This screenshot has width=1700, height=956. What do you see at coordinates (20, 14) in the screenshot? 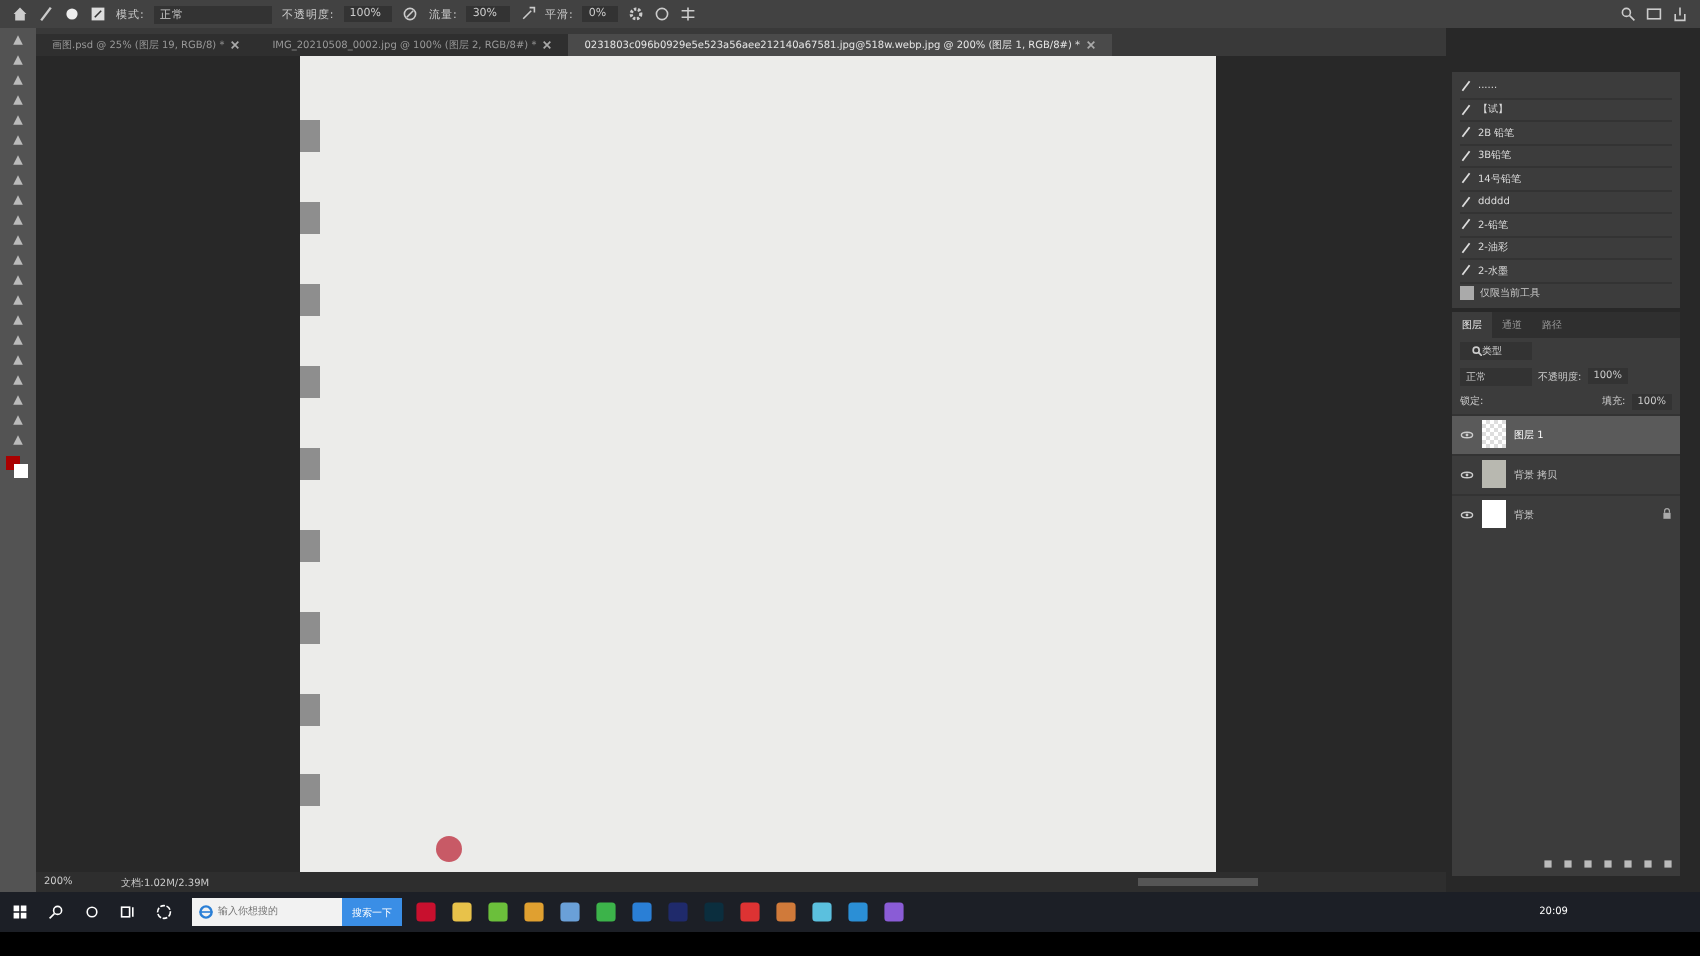
I see `home-icon` at bounding box center [20, 14].